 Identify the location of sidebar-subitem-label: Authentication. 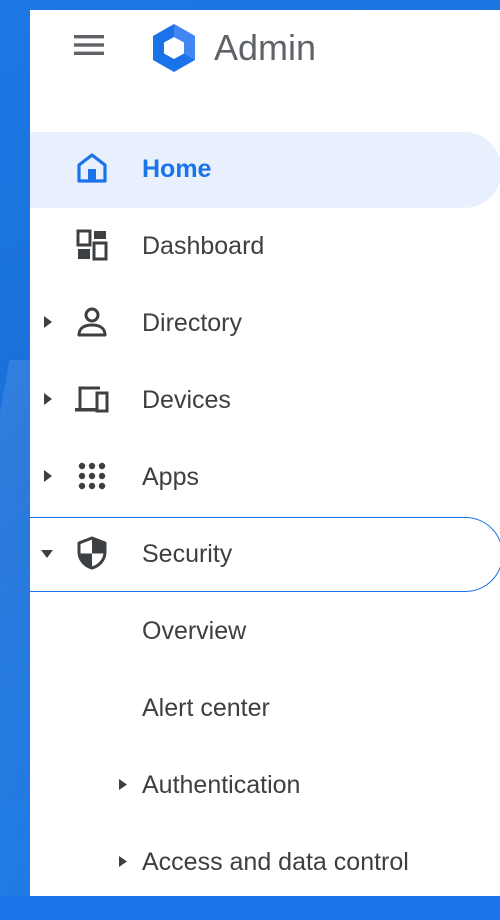
(221, 785).